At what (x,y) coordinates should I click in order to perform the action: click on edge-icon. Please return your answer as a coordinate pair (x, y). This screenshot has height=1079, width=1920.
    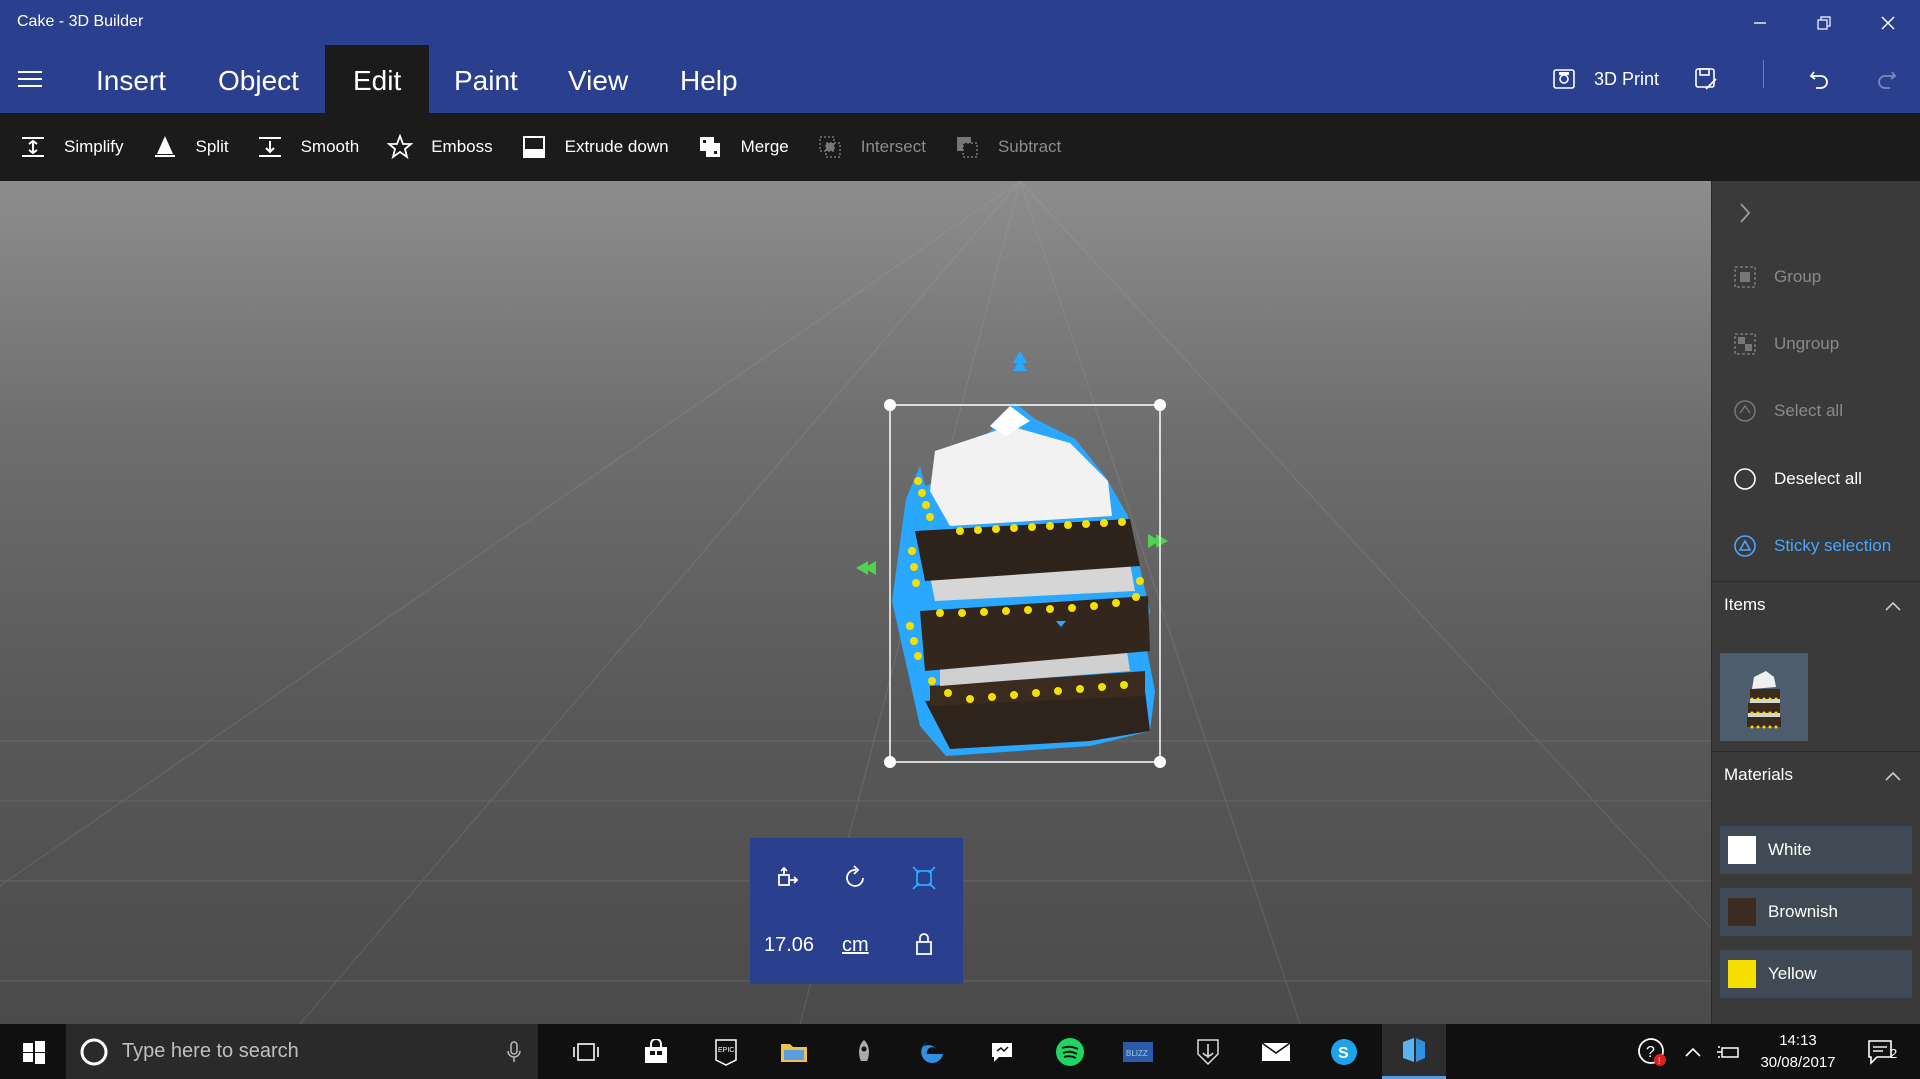
    Looking at the image, I should click on (932, 1051).